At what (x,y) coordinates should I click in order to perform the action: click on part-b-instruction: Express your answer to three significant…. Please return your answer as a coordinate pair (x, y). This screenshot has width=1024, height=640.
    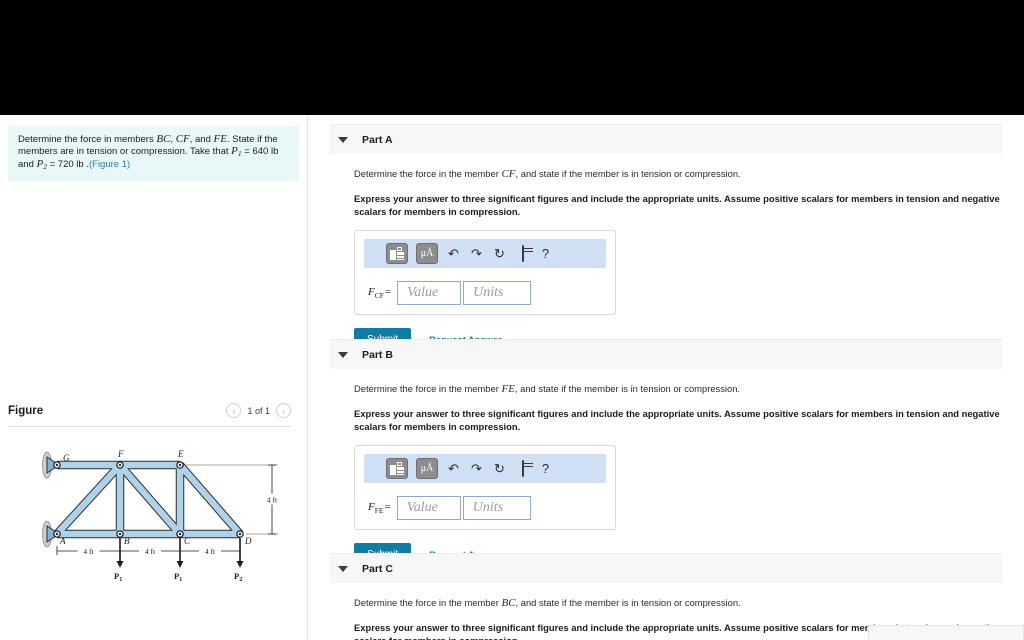
    Looking at the image, I should click on (677, 420).